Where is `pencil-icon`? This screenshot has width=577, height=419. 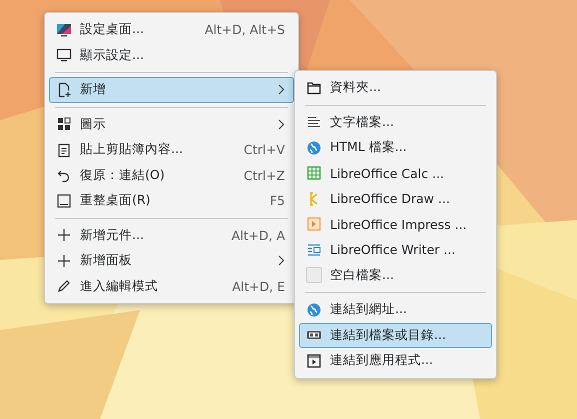
pencil-icon is located at coordinates (64, 286).